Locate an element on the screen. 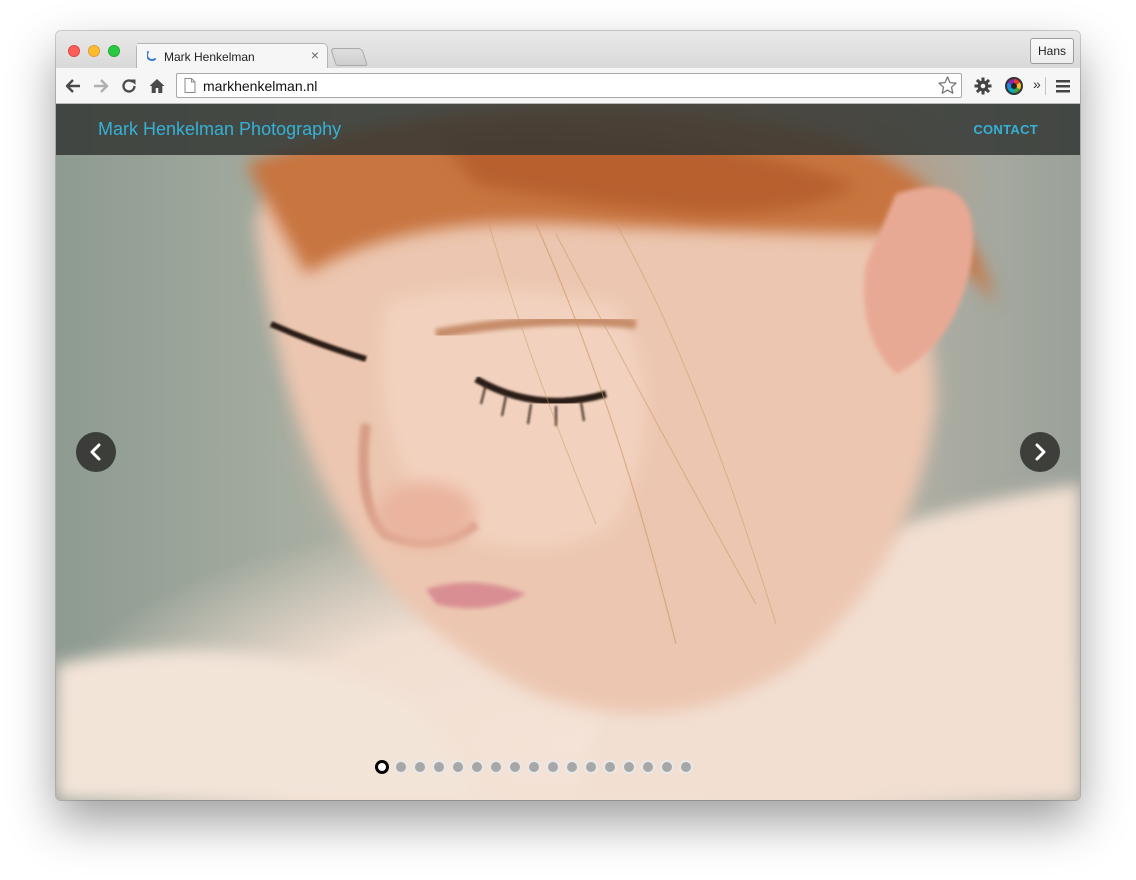  menu-icon is located at coordinates (1063, 86).